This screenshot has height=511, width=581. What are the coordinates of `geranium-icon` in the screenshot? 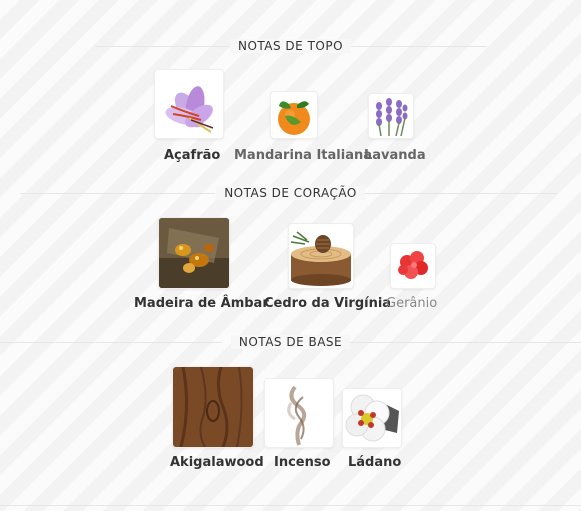 It's located at (413, 266).